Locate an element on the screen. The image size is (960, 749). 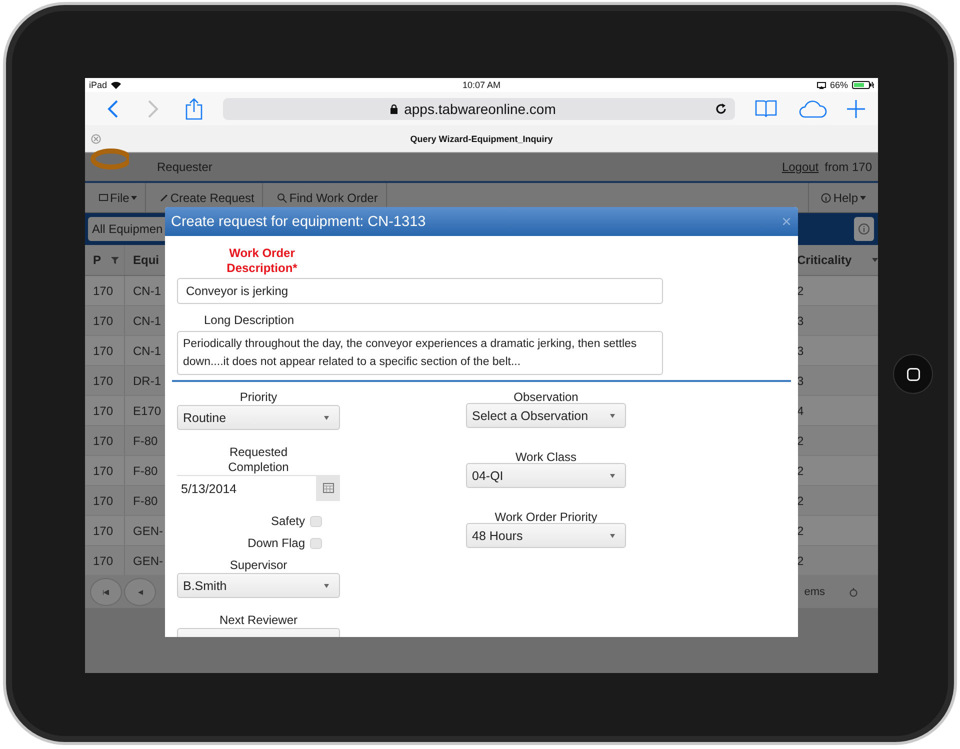
description-field: Conveyor is jerking is located at coordinates (420, 291).